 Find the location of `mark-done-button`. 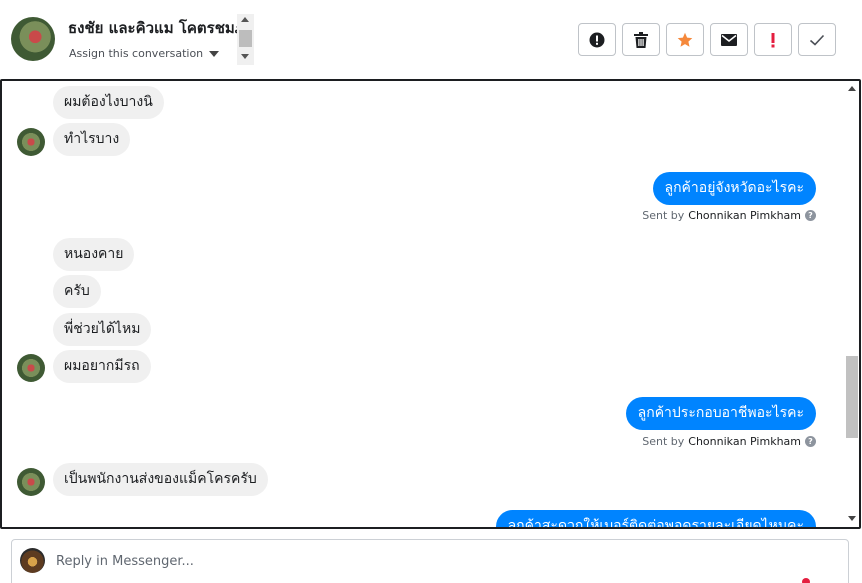

mark-done-button is located at coordinates (817, 39).